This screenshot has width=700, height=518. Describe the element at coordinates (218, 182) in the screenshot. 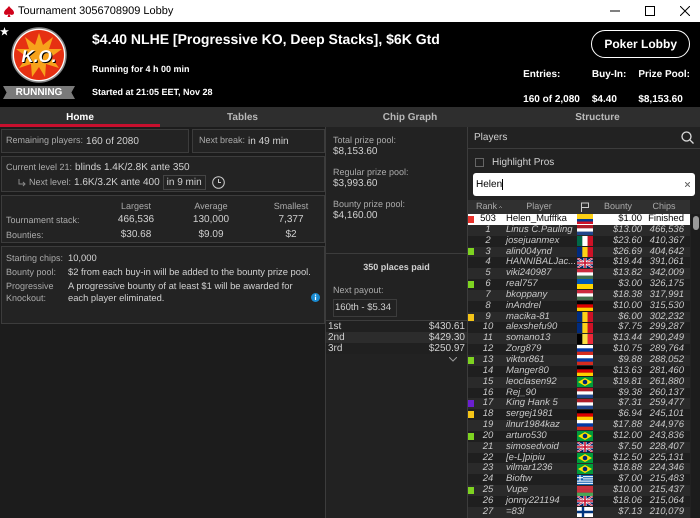

I see `clock-icon` at that location.